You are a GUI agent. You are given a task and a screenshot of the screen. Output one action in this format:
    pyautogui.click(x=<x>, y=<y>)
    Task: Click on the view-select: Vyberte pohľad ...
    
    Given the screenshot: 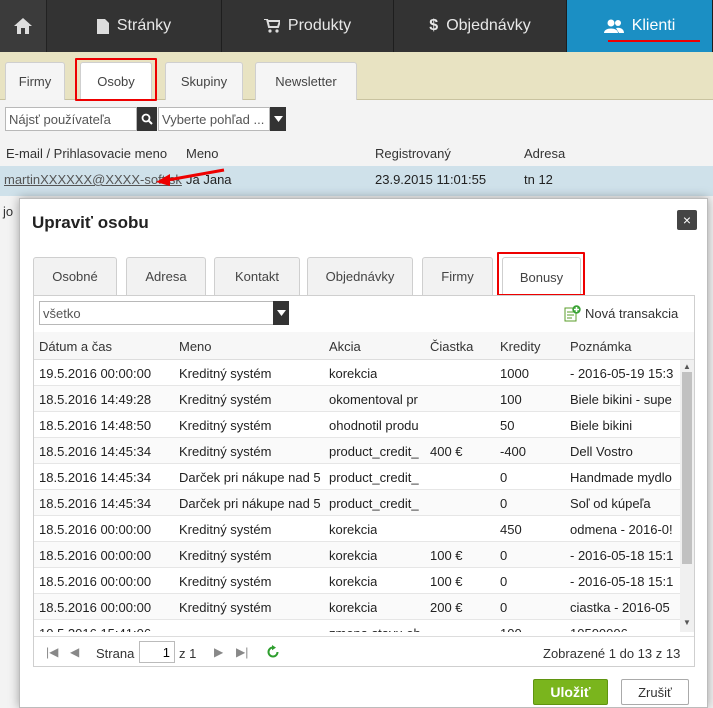 What is the action you would take?
    pyautogui.click(x=214, y=119)
    